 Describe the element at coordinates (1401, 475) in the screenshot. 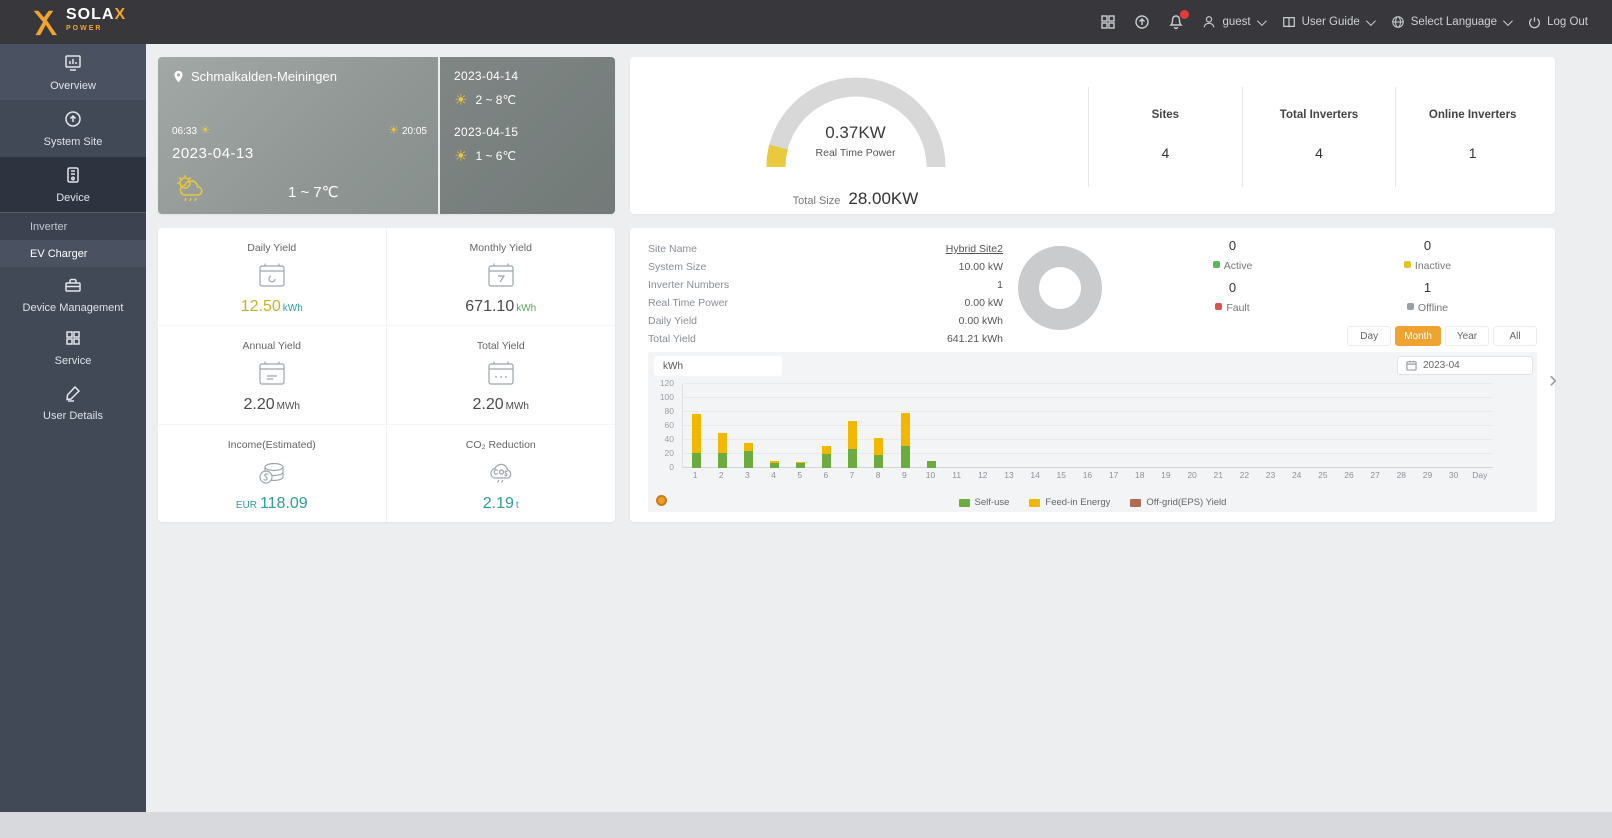

I see `x-axis-tick: 28` at that location.